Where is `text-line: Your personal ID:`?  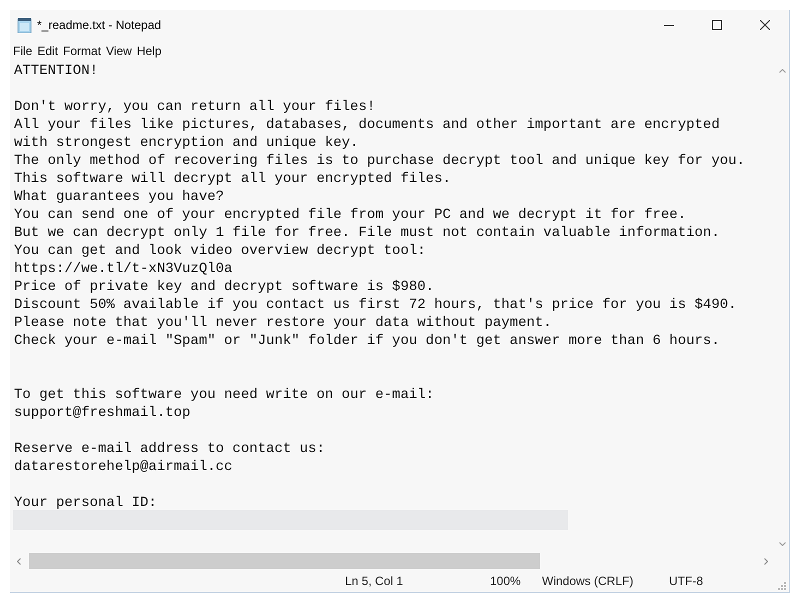 text-line: Your personal ID: is located at coordinates (85, 503).